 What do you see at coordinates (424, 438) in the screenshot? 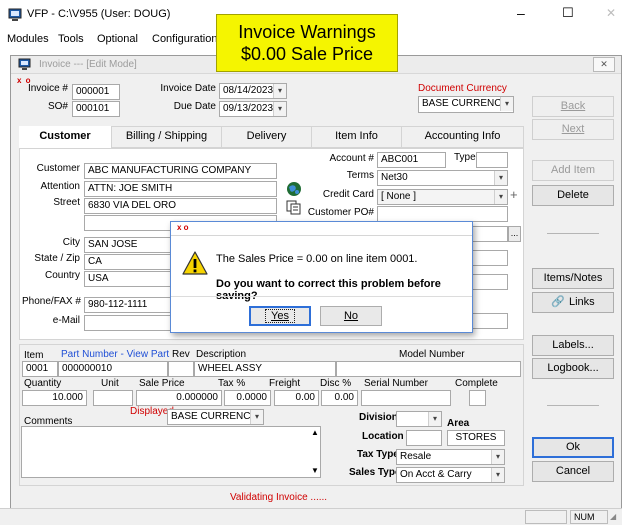
I see `location-field` at bounding box center [424, 438].